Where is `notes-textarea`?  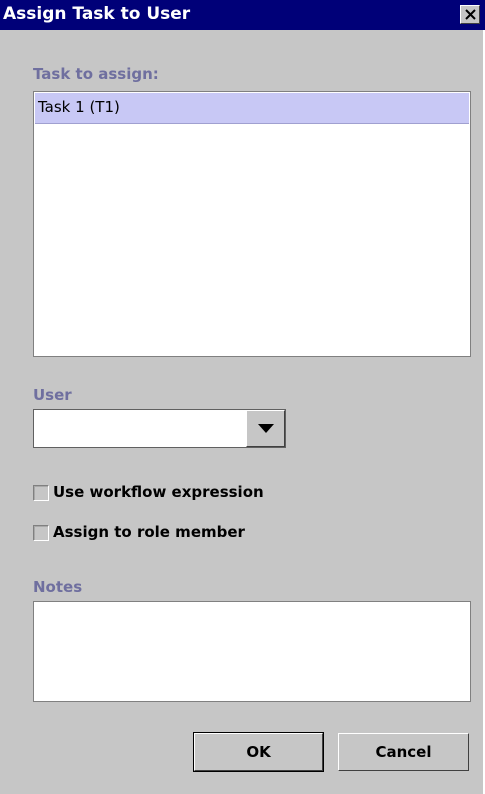
notes-textarea is located at coordinates (252, 651).